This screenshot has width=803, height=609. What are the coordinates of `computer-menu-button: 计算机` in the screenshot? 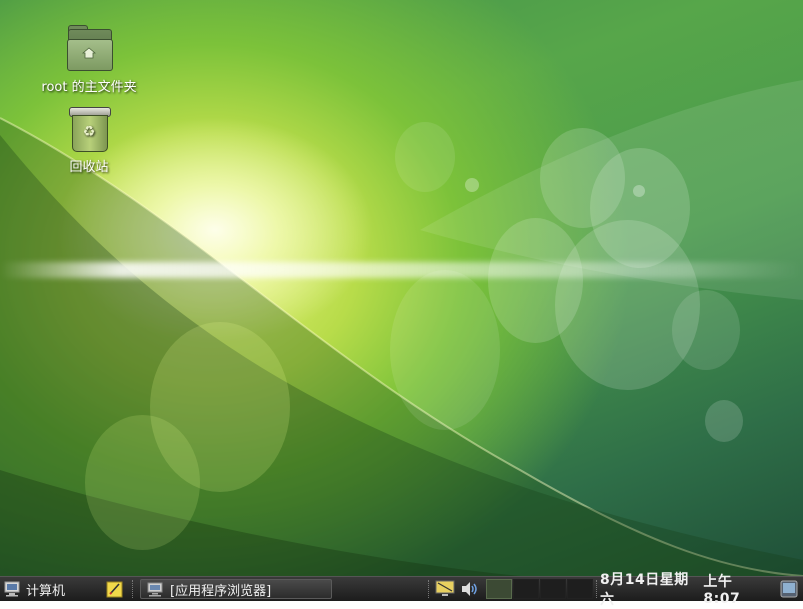 It's located at (50, 589).